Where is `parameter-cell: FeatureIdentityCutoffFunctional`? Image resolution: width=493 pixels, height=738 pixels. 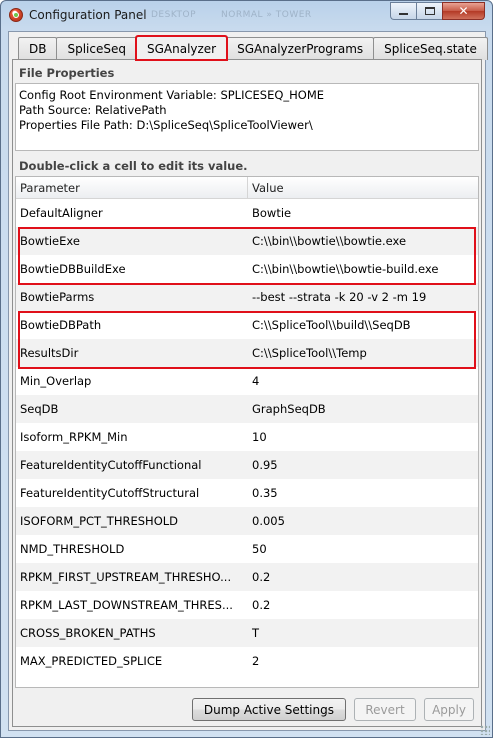
parameter-cell: FeatureIdentityCutoffFunctional is located at coordinates (132, 465).